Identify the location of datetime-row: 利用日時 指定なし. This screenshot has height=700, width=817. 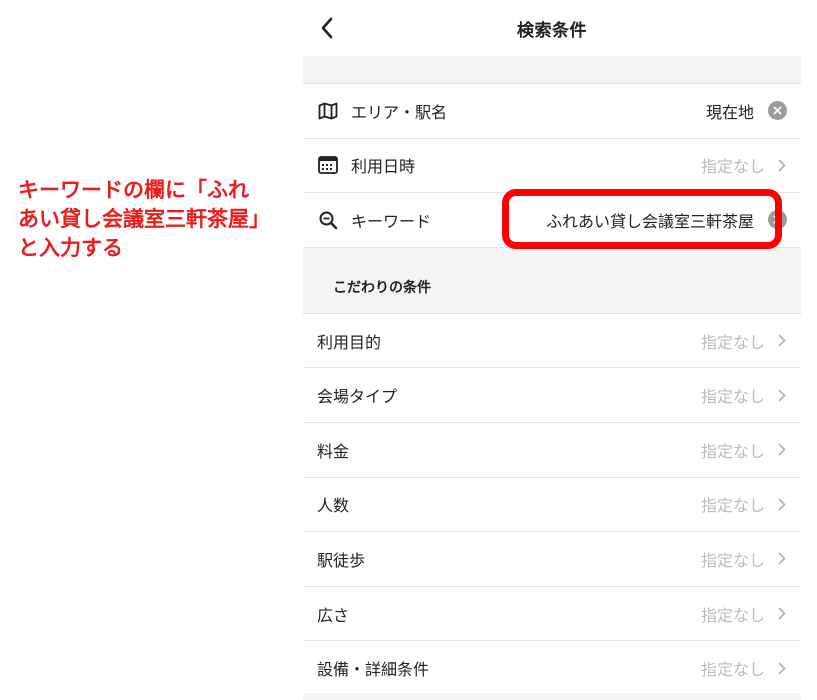
(552, 166).